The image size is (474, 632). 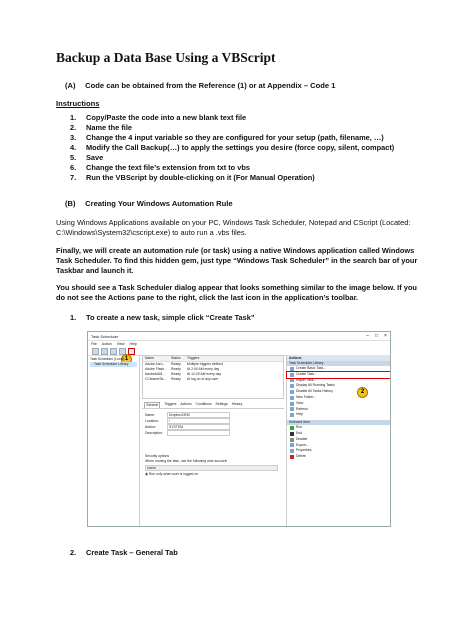 I want to click on step-item: 2. Name the file, so click(x=101, y=127).